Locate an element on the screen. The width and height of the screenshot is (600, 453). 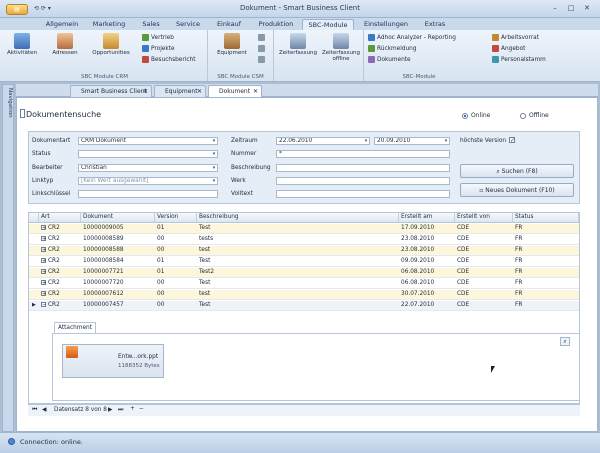
attachment-filename: Entw...ork.ppt is located at coordinates (138, 357).